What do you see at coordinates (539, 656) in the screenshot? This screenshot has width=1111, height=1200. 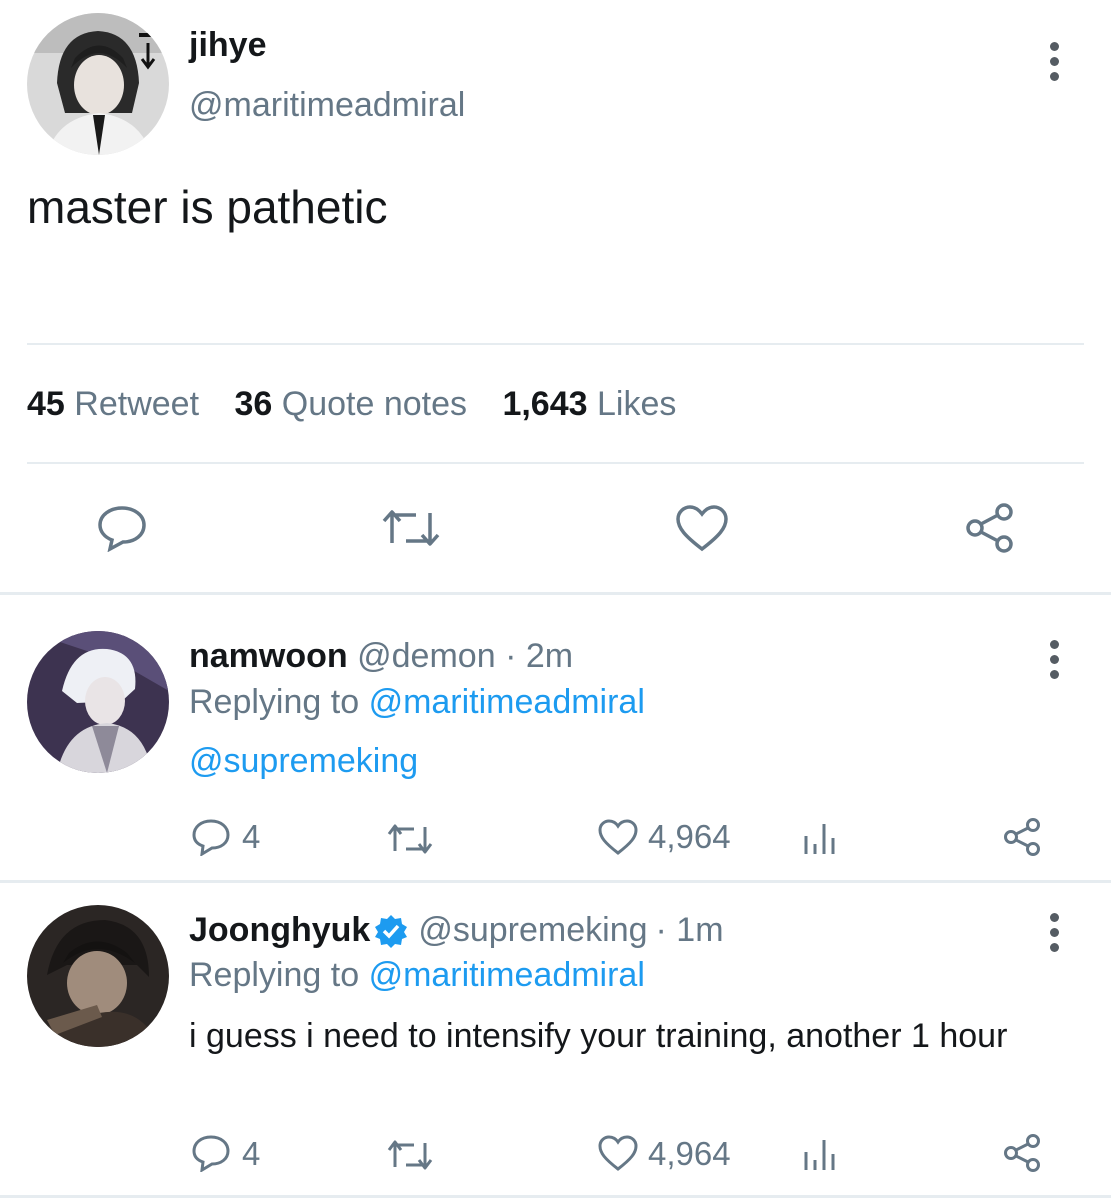 I see `timestamp: · 2m` at bounding box center [539, 656].